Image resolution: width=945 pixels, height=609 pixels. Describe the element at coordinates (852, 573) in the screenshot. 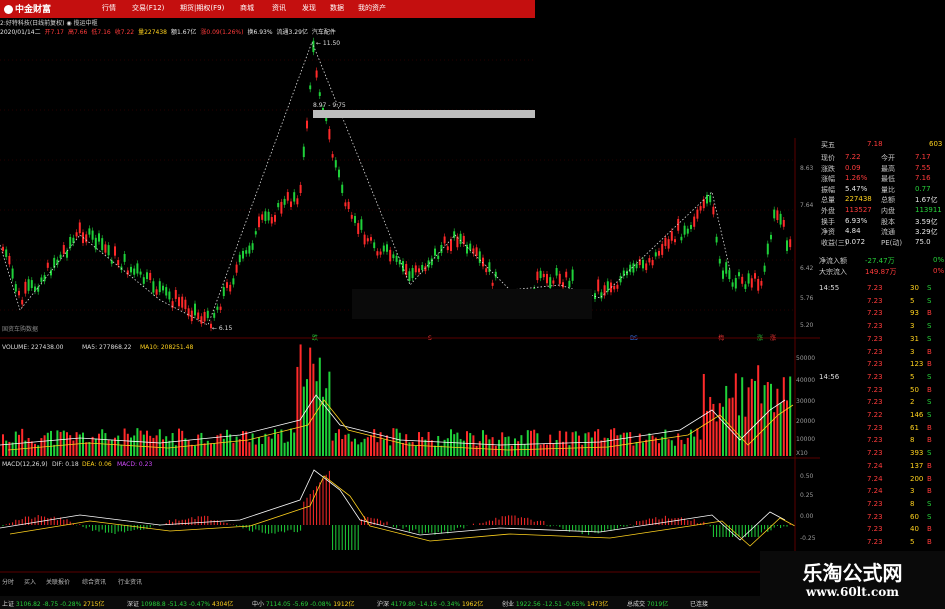

I see `watermark-title: 乐淘公式网` at that location.